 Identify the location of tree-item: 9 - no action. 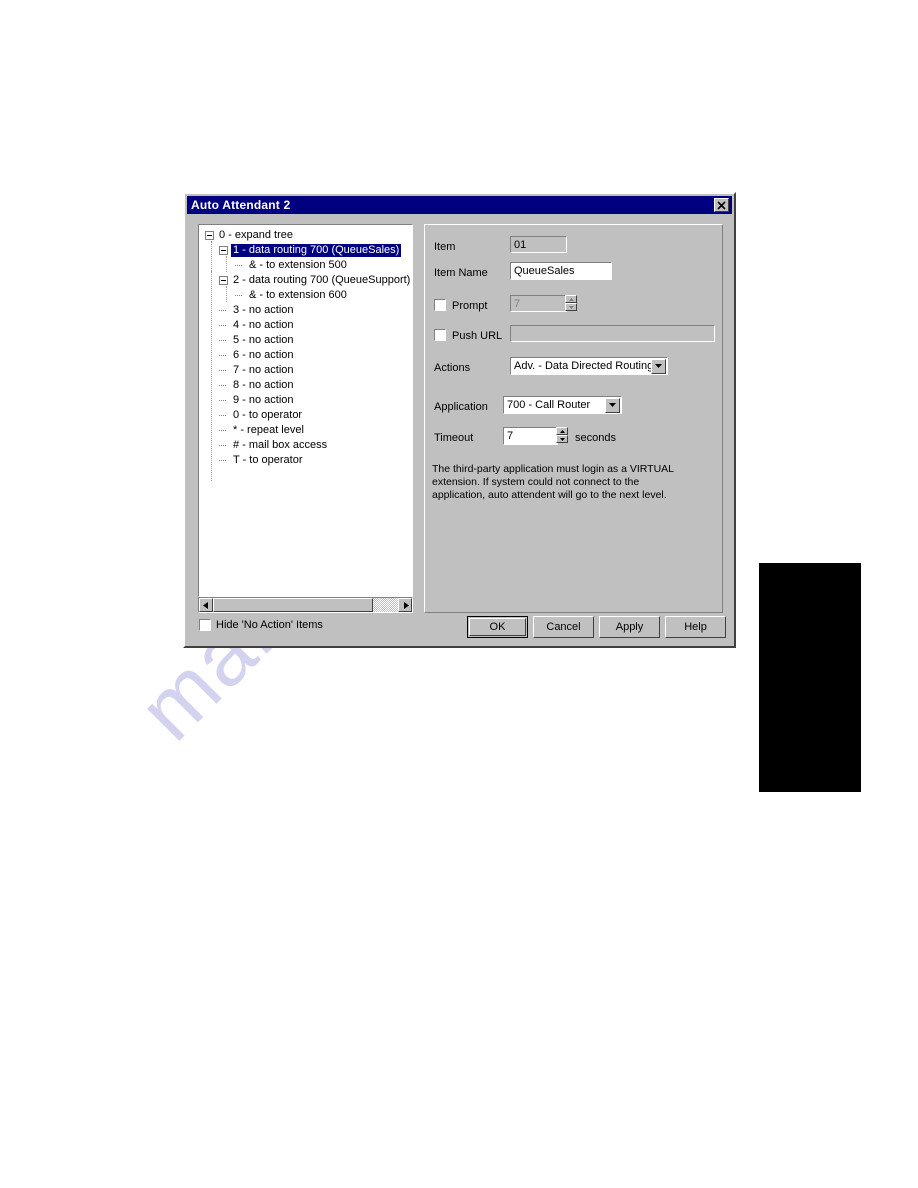
(305, 400).